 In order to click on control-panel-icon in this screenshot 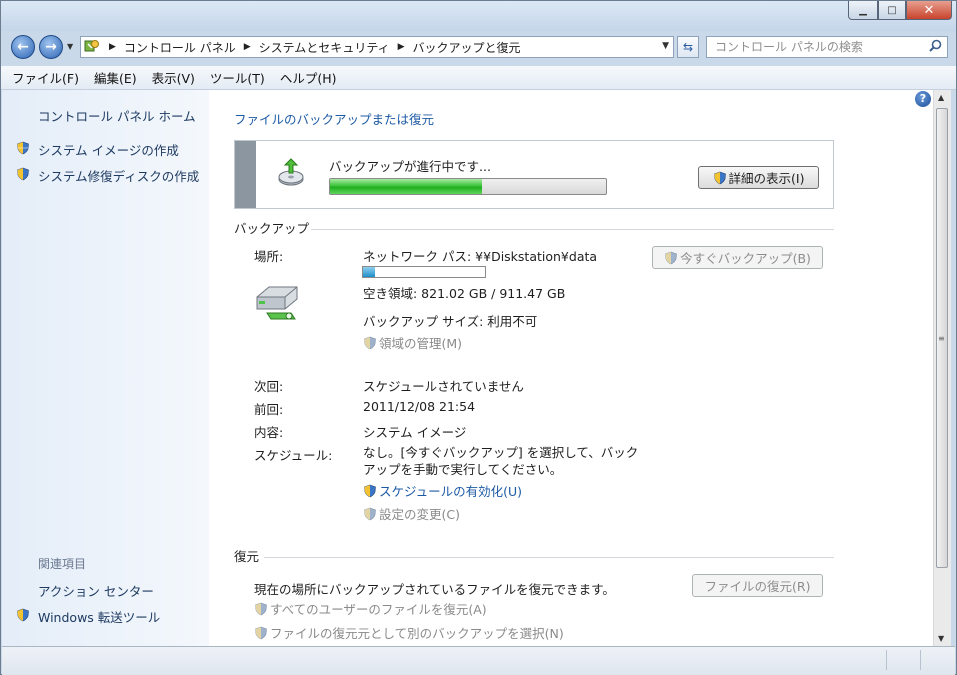, I will do `click(92, 47)`.